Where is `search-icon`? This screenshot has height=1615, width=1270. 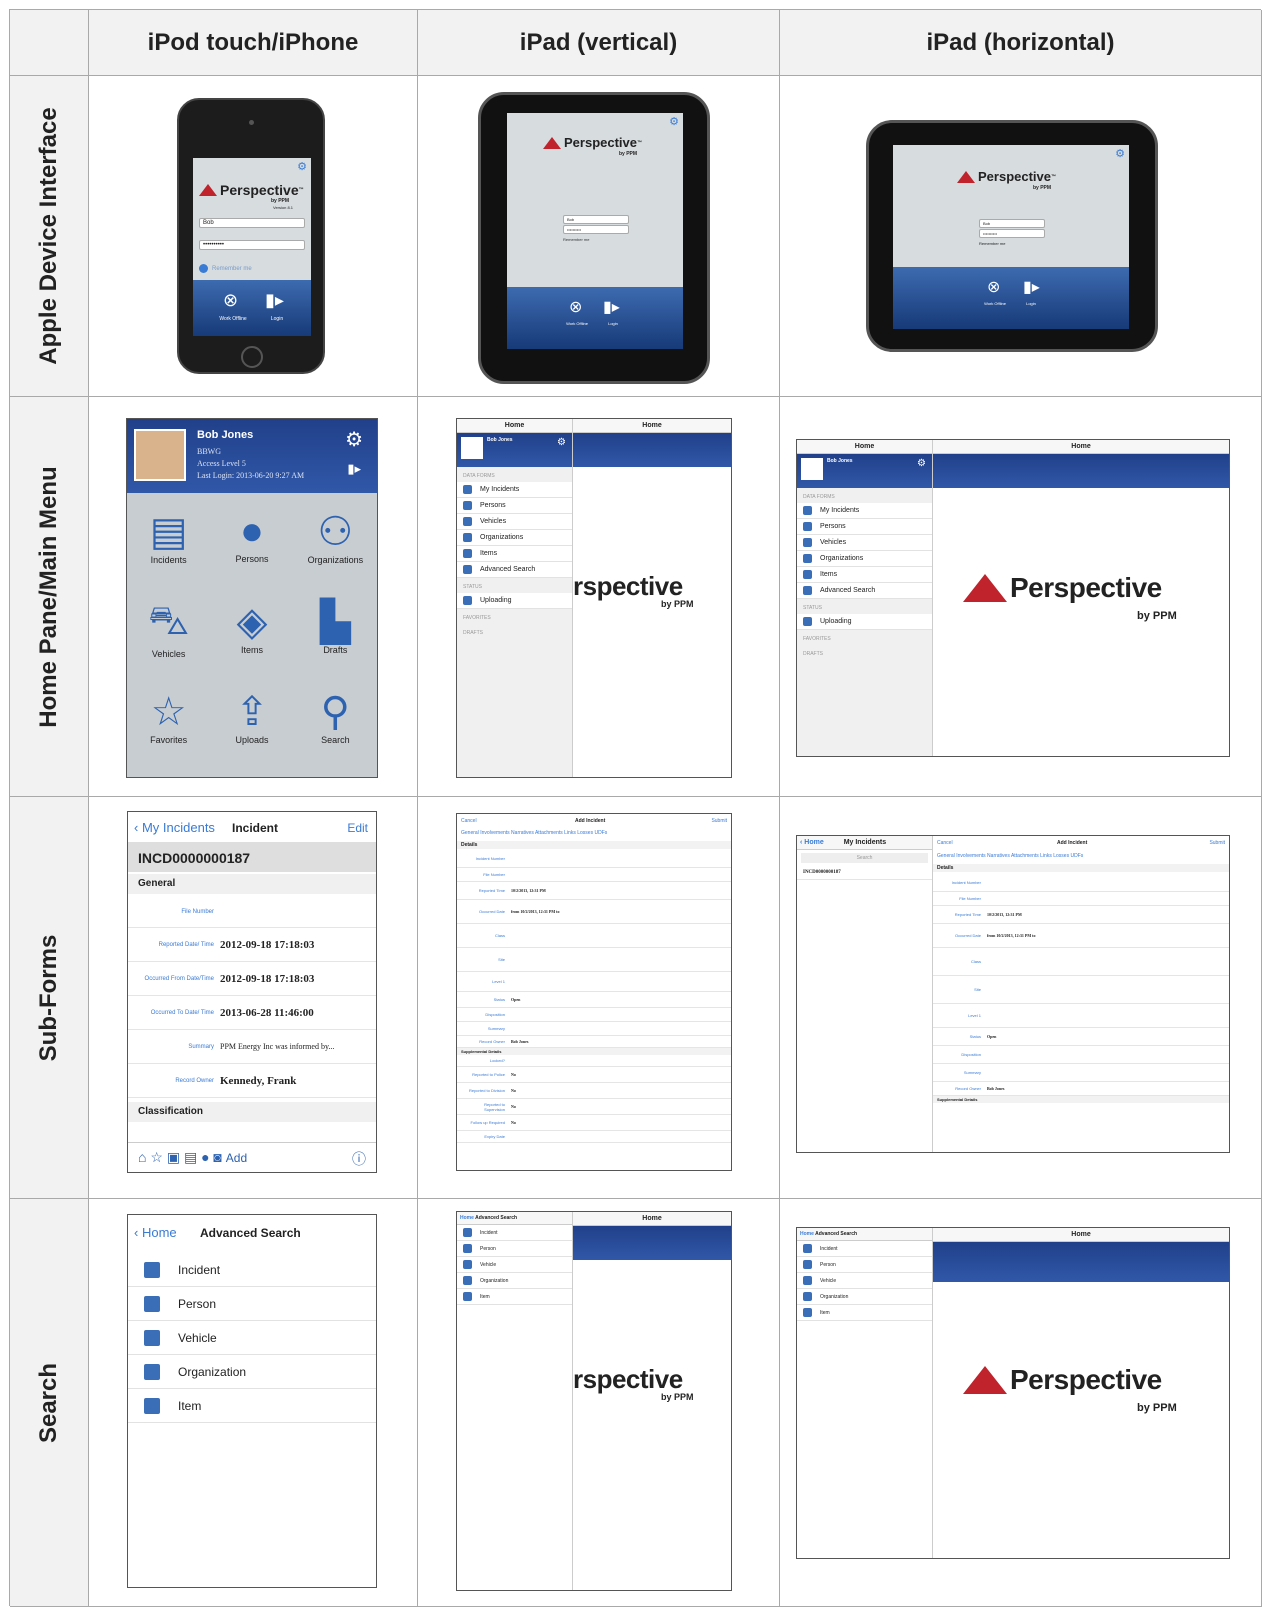 search-icon is located at coordinates (807, 590).